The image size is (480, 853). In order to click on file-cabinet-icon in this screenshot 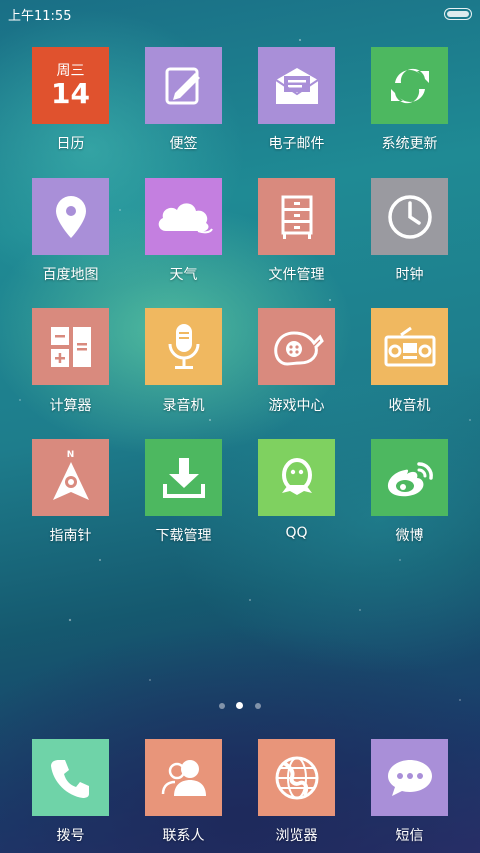, I will do `click(297, 217)`.